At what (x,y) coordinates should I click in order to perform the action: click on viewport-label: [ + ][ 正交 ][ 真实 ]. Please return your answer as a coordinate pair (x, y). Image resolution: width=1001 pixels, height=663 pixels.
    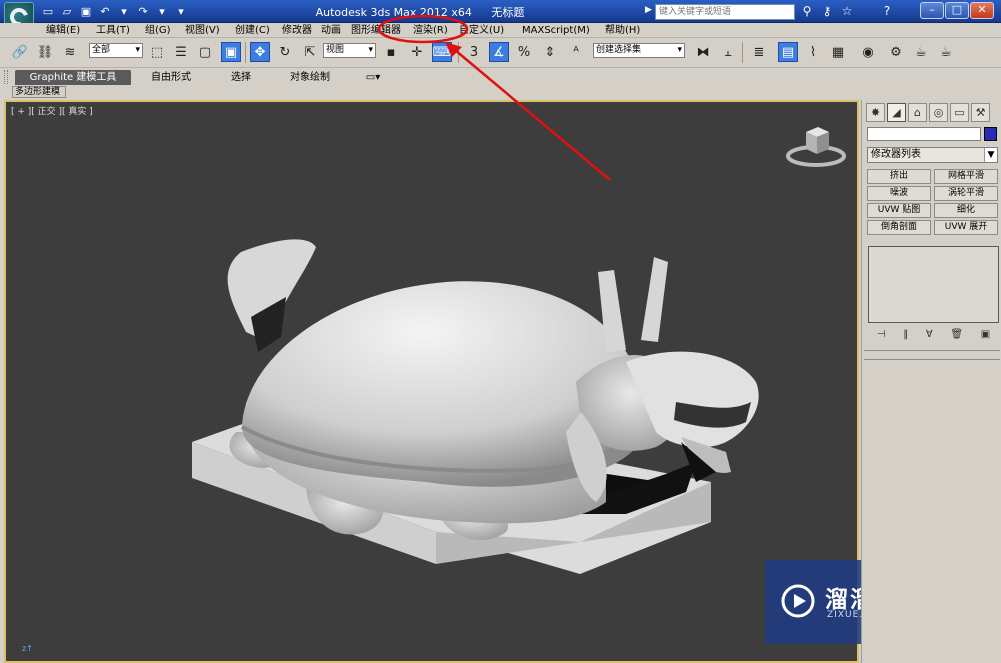
    Looking at the image, I should click on (52, 110).